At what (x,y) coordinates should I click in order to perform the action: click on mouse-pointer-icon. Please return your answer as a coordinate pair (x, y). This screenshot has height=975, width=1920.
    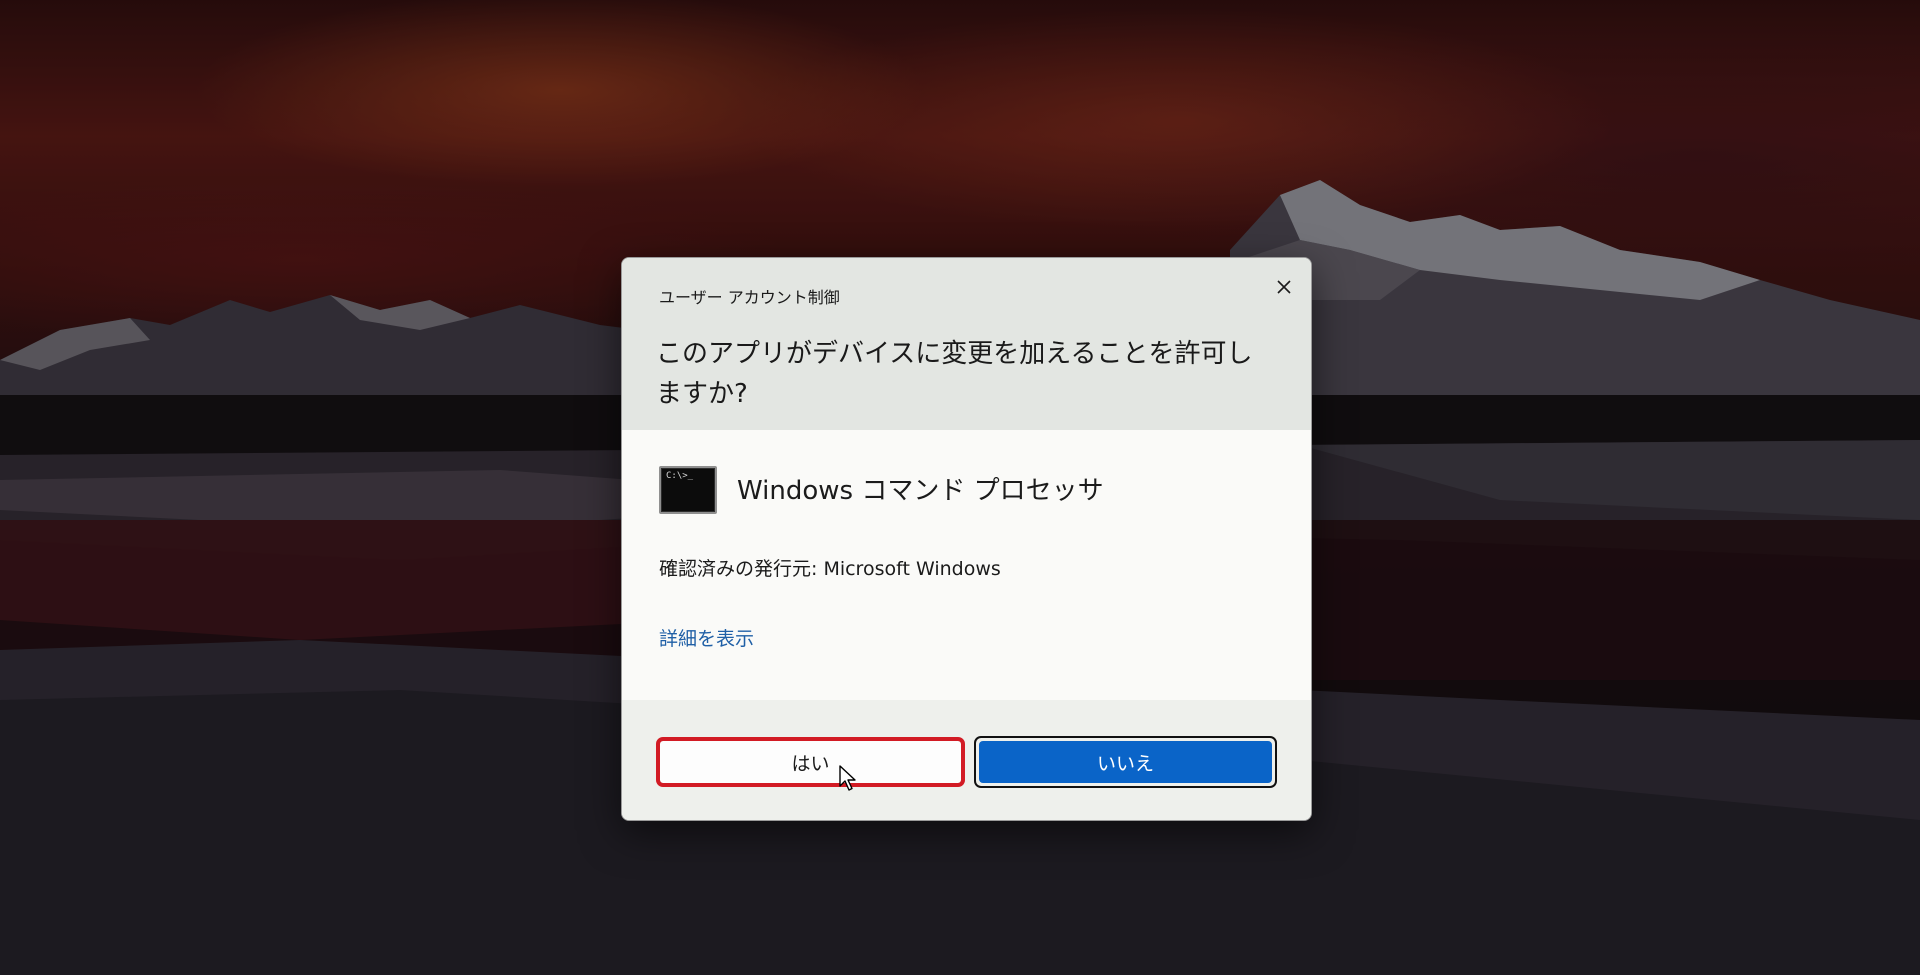
    Looking at the image, I should click on (847, 778).